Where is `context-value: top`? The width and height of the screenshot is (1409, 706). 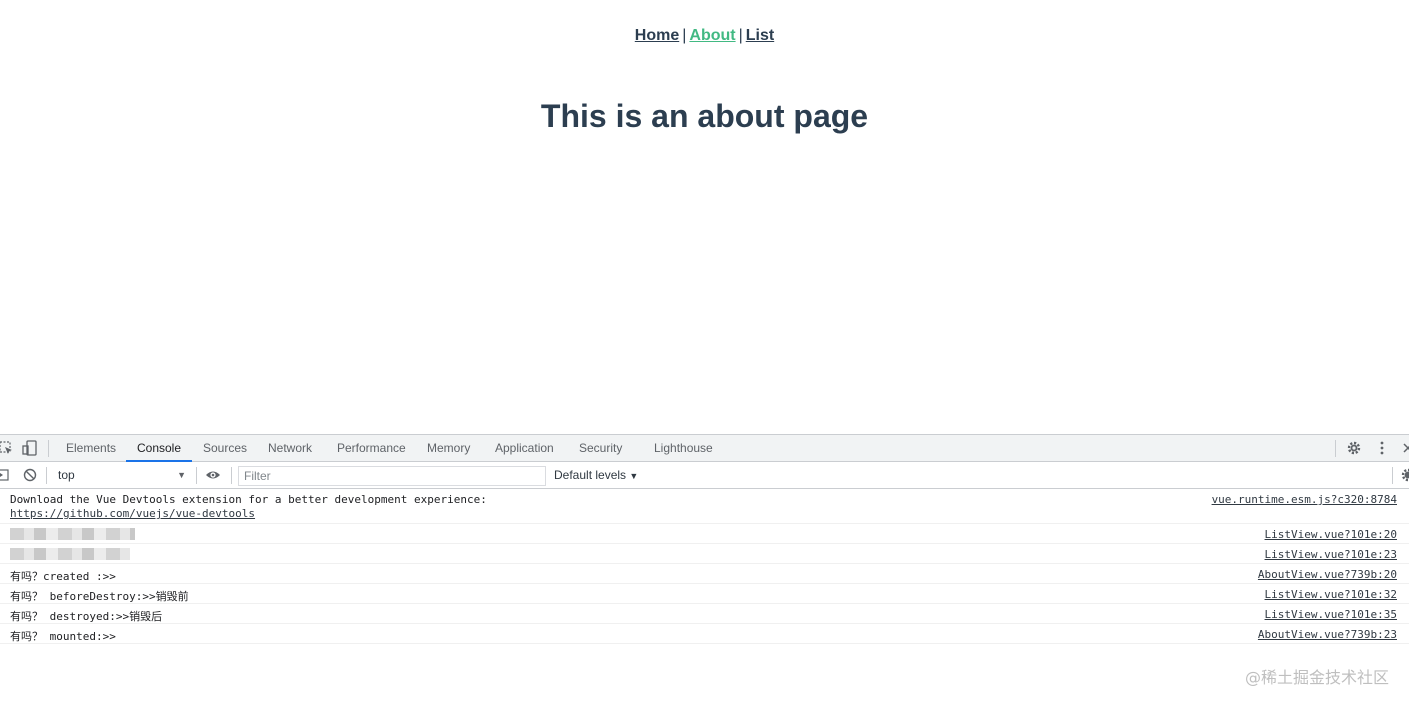
context-value: top is located at coordinates (66, 475).